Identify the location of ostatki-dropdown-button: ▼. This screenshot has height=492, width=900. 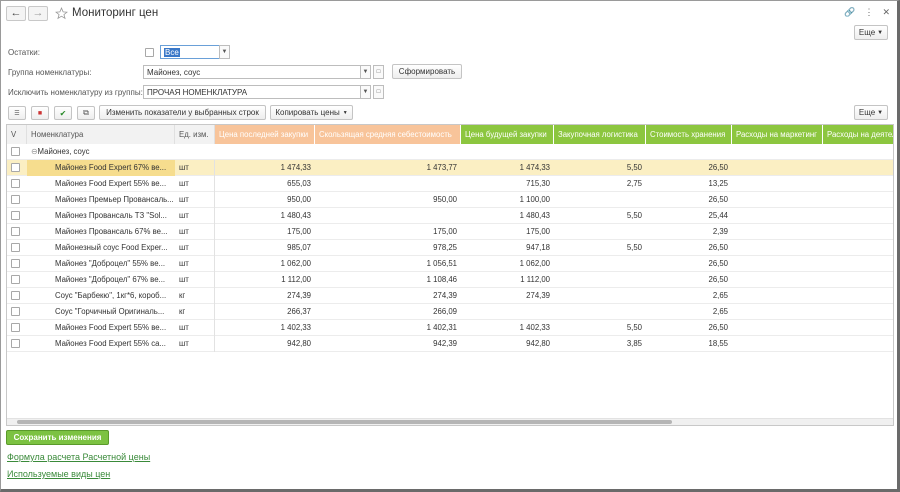
(224, 52).